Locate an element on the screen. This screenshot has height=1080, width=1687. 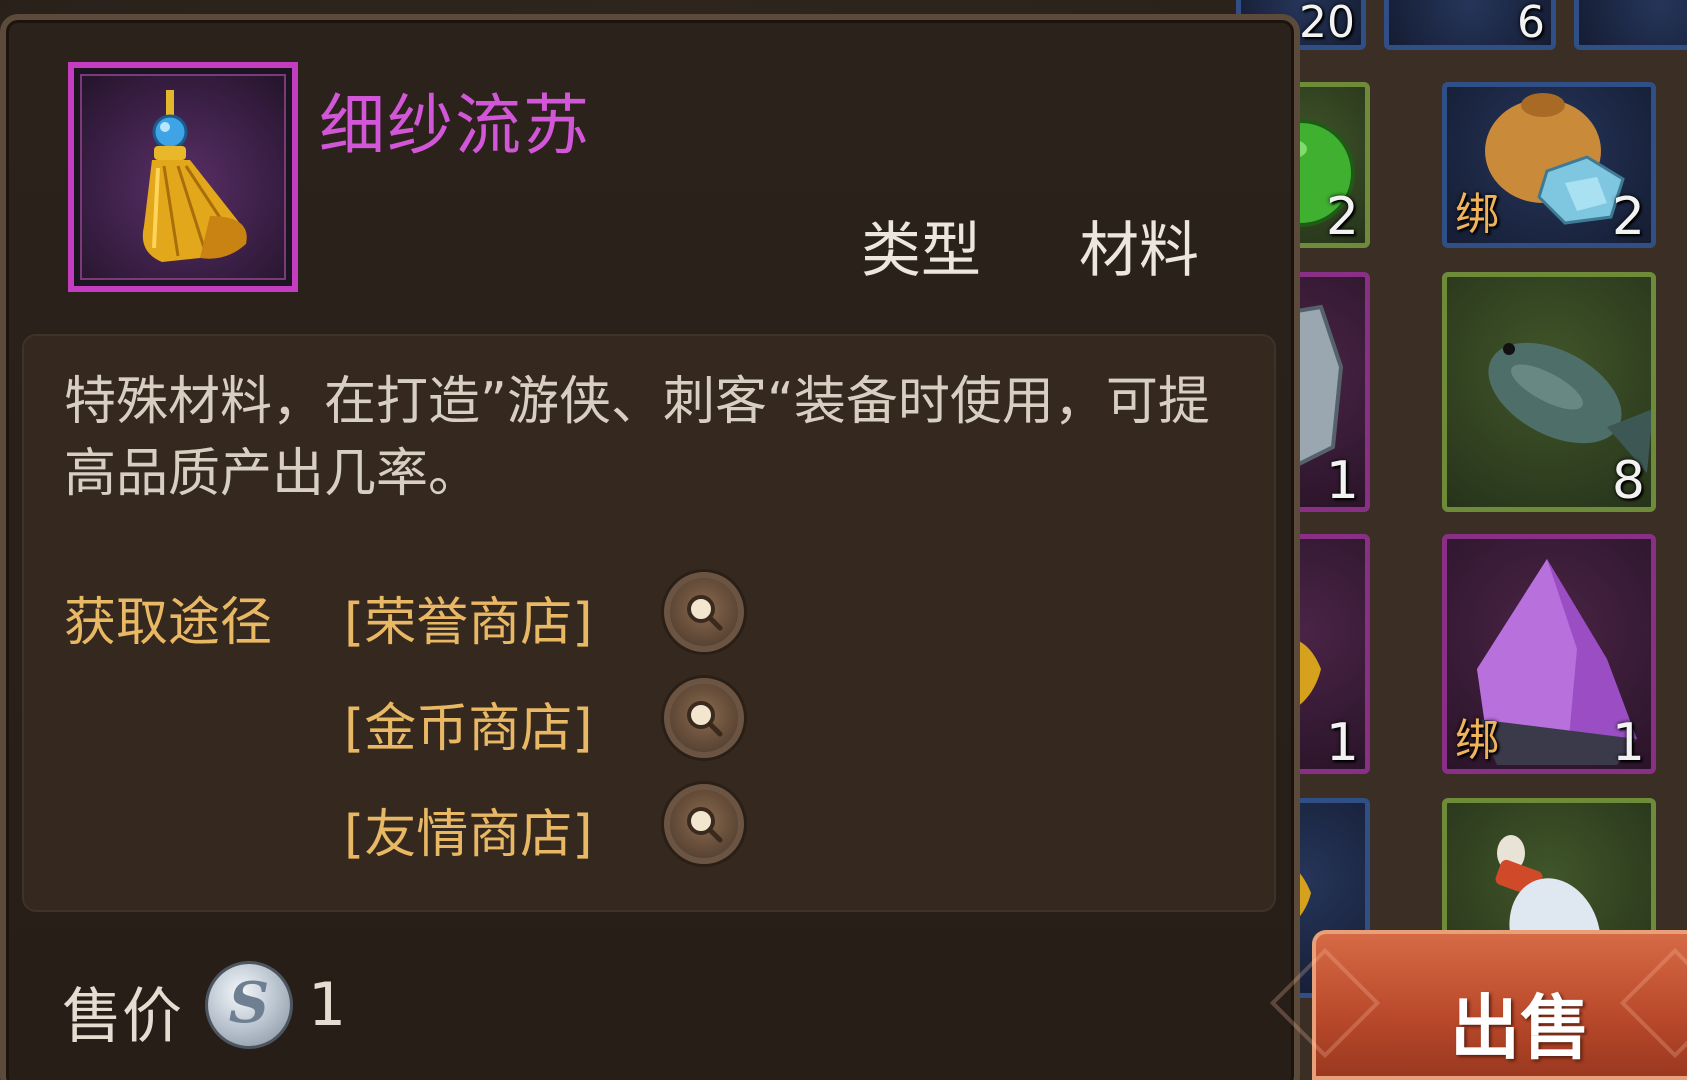
tassel-icon is located at coordinates (194, 176).